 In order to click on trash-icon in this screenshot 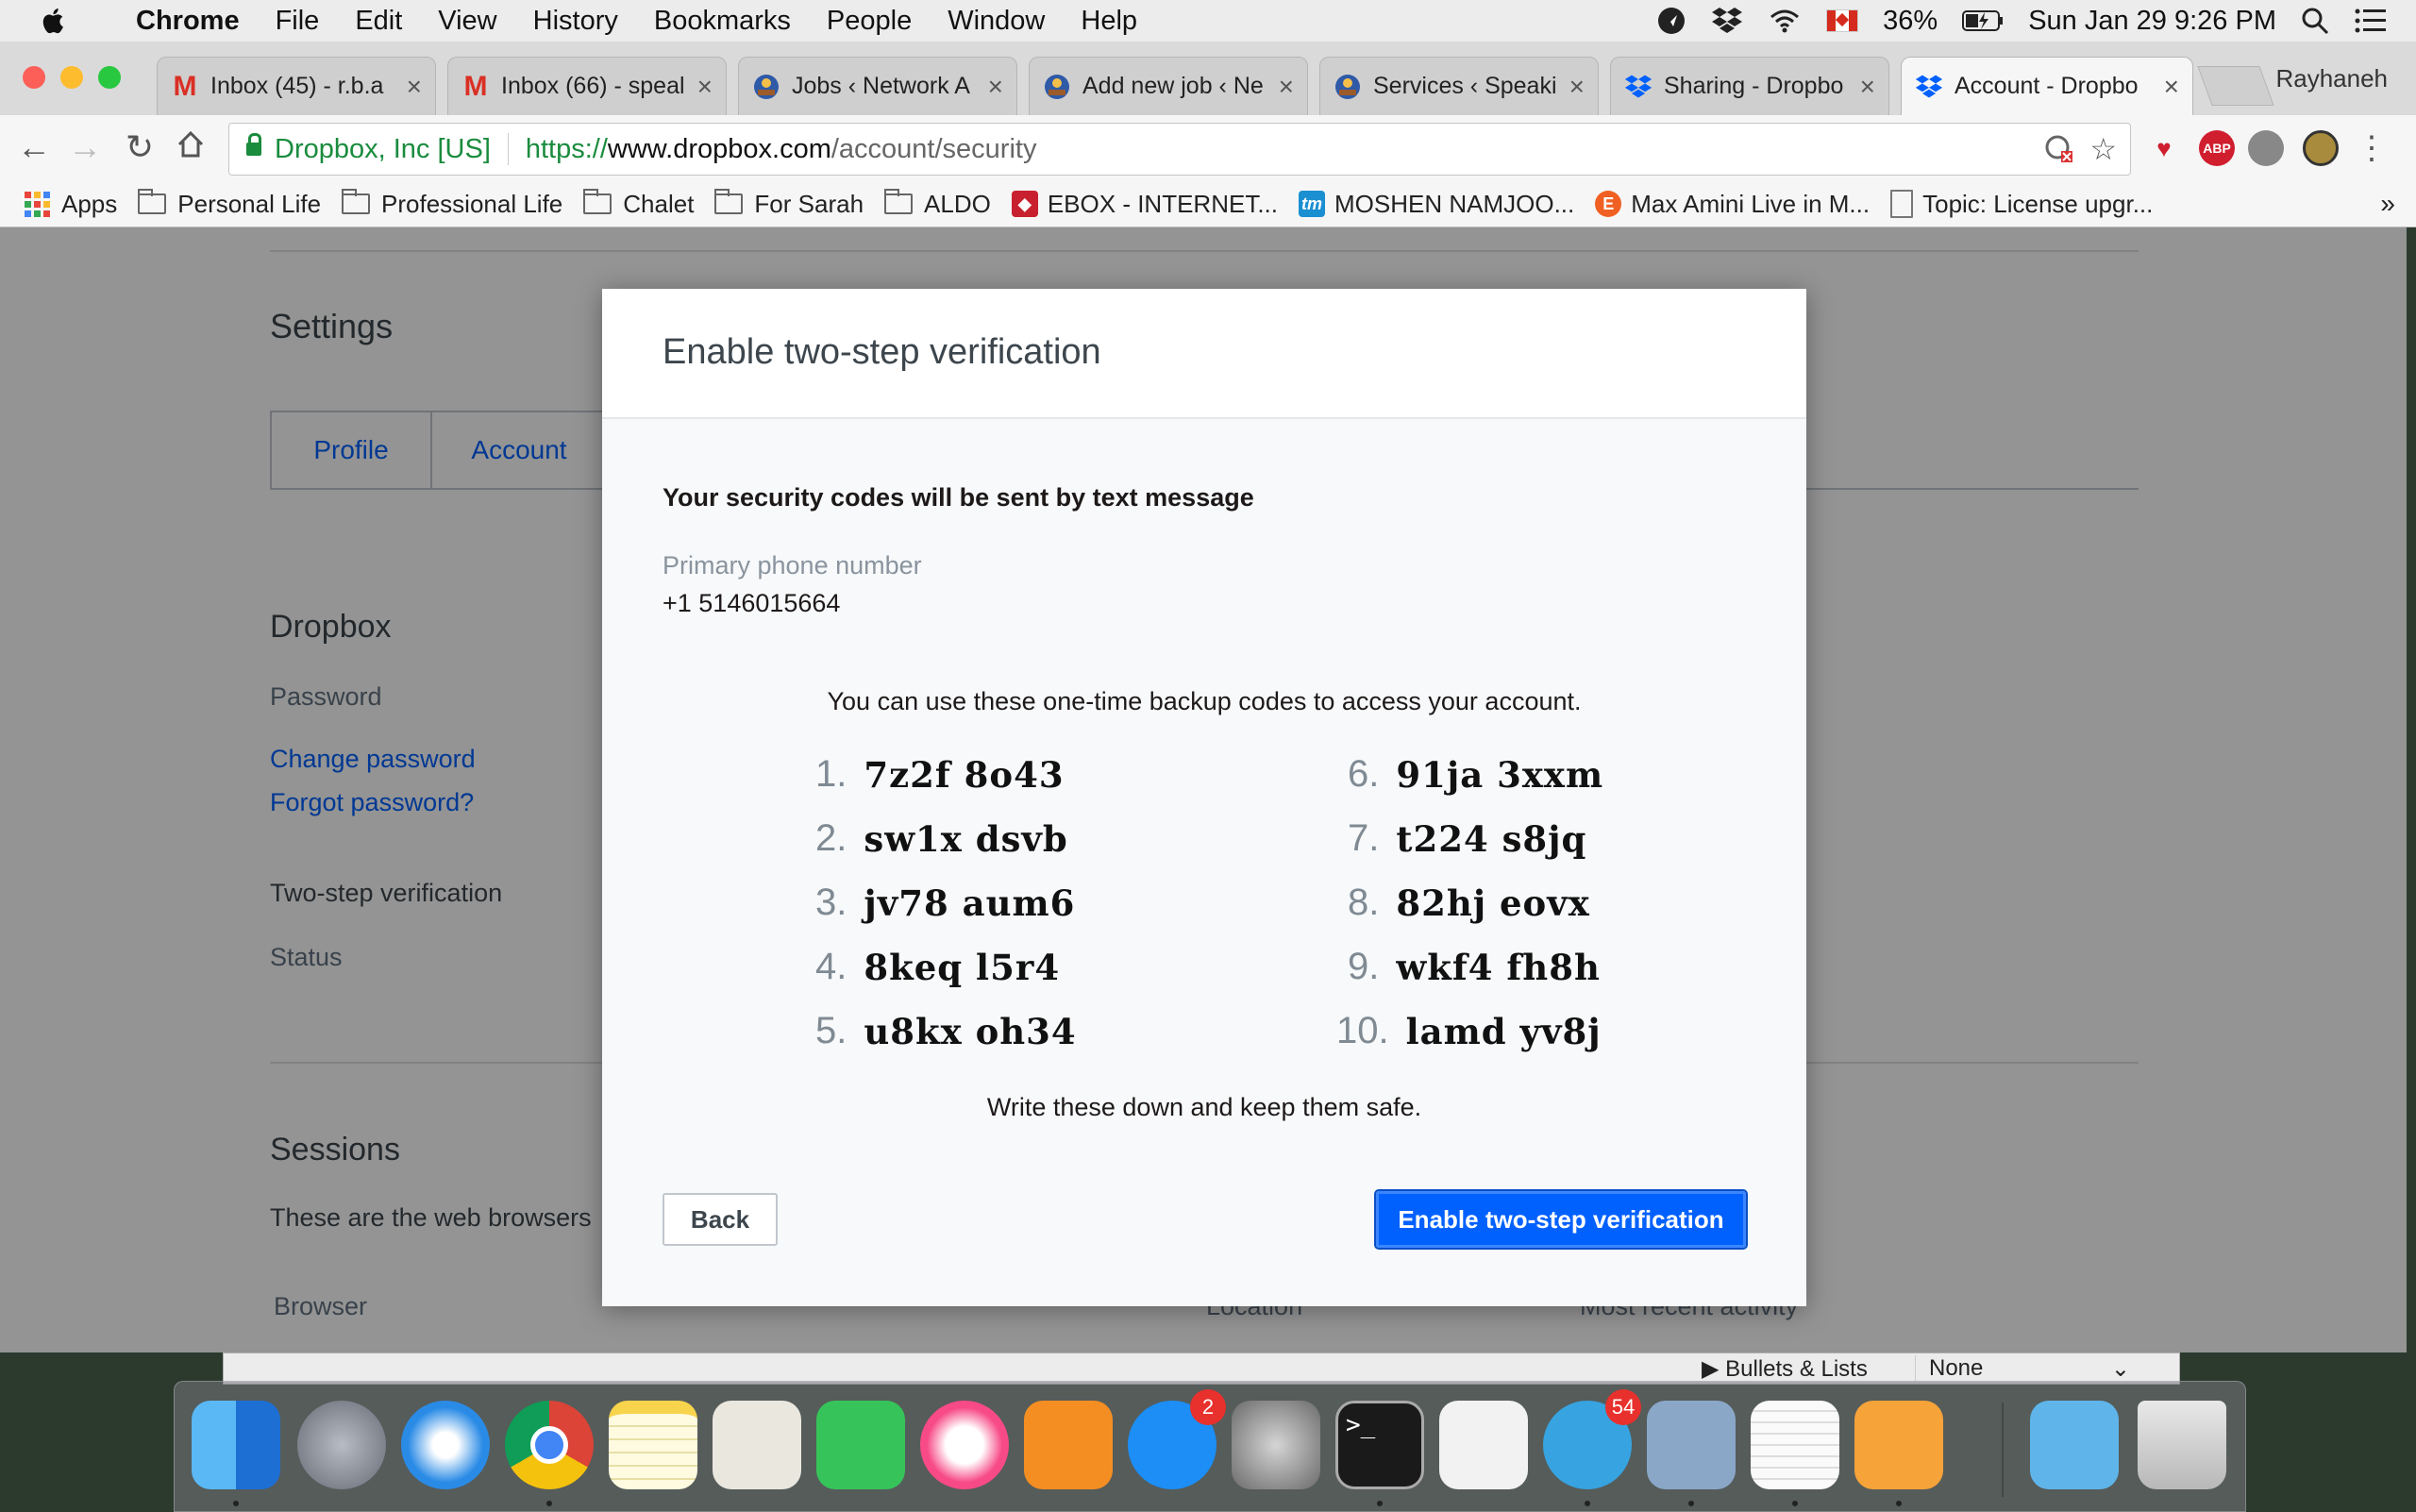, I will do `click(2182, 1445)`.